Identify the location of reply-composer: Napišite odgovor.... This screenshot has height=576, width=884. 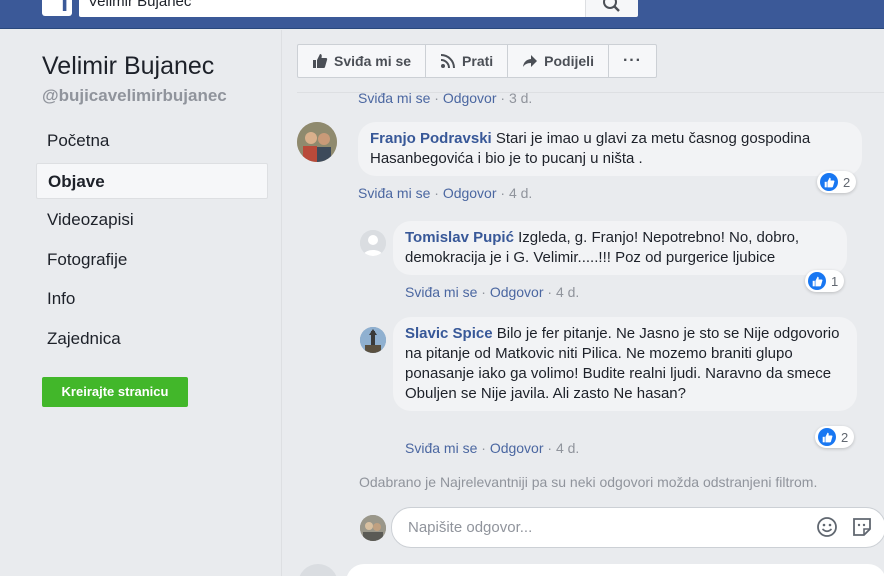
(637, 527).